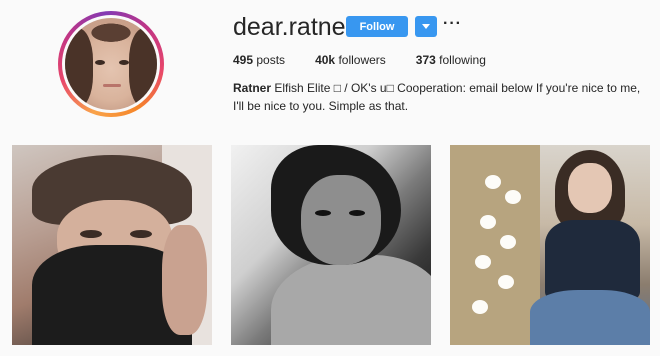  I want to click on profile-stats: 495 posts 40k followers 373 following, so click(374, 60).